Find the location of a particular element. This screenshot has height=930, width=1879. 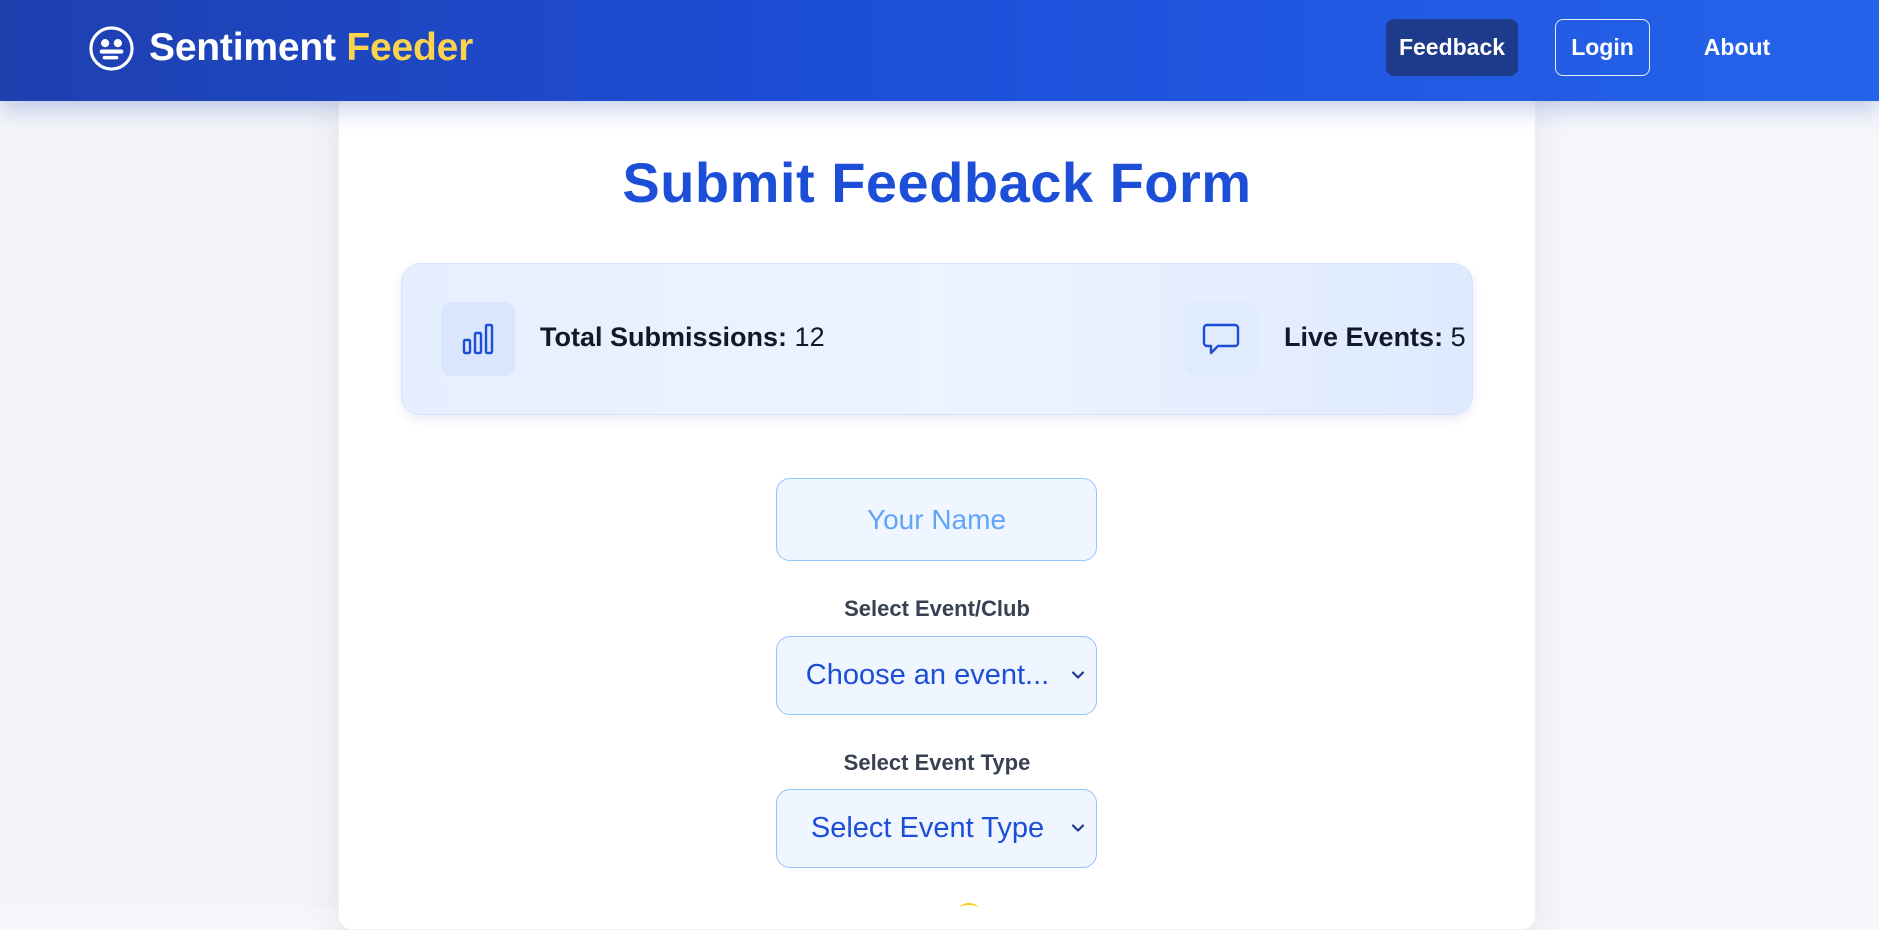

event-type-select: Select Event Type is located at coordinates (936, 828).